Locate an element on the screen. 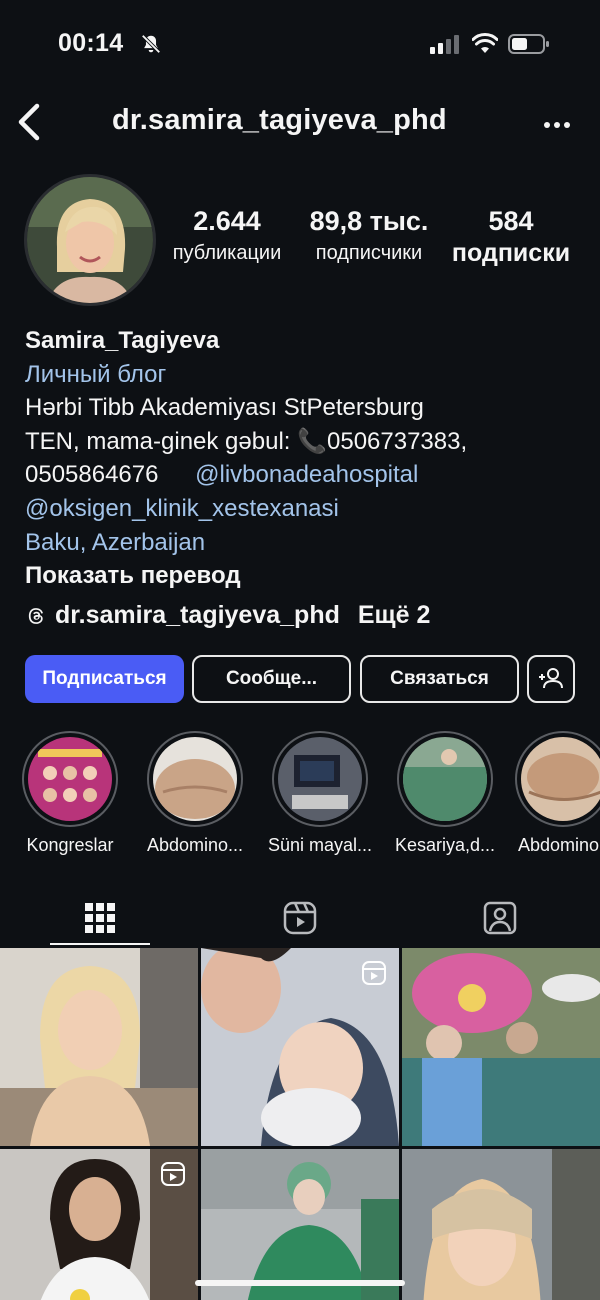 Image resolution: width=600 pixels, height=1300 pixels. status-time: 00:14 is located at coordinates (91, 43).